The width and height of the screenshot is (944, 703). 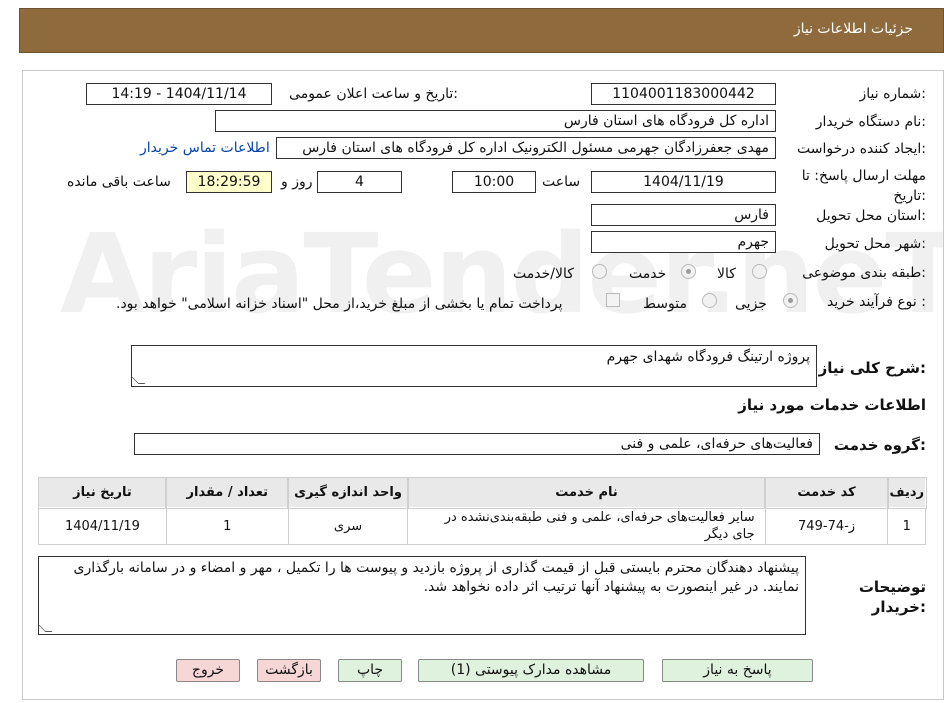 What do you see at coordinates (870, 122) in the screenshot?
I see `buyer-org-label: نام دستگاه خریدار:` at bounding box center [870, 122].